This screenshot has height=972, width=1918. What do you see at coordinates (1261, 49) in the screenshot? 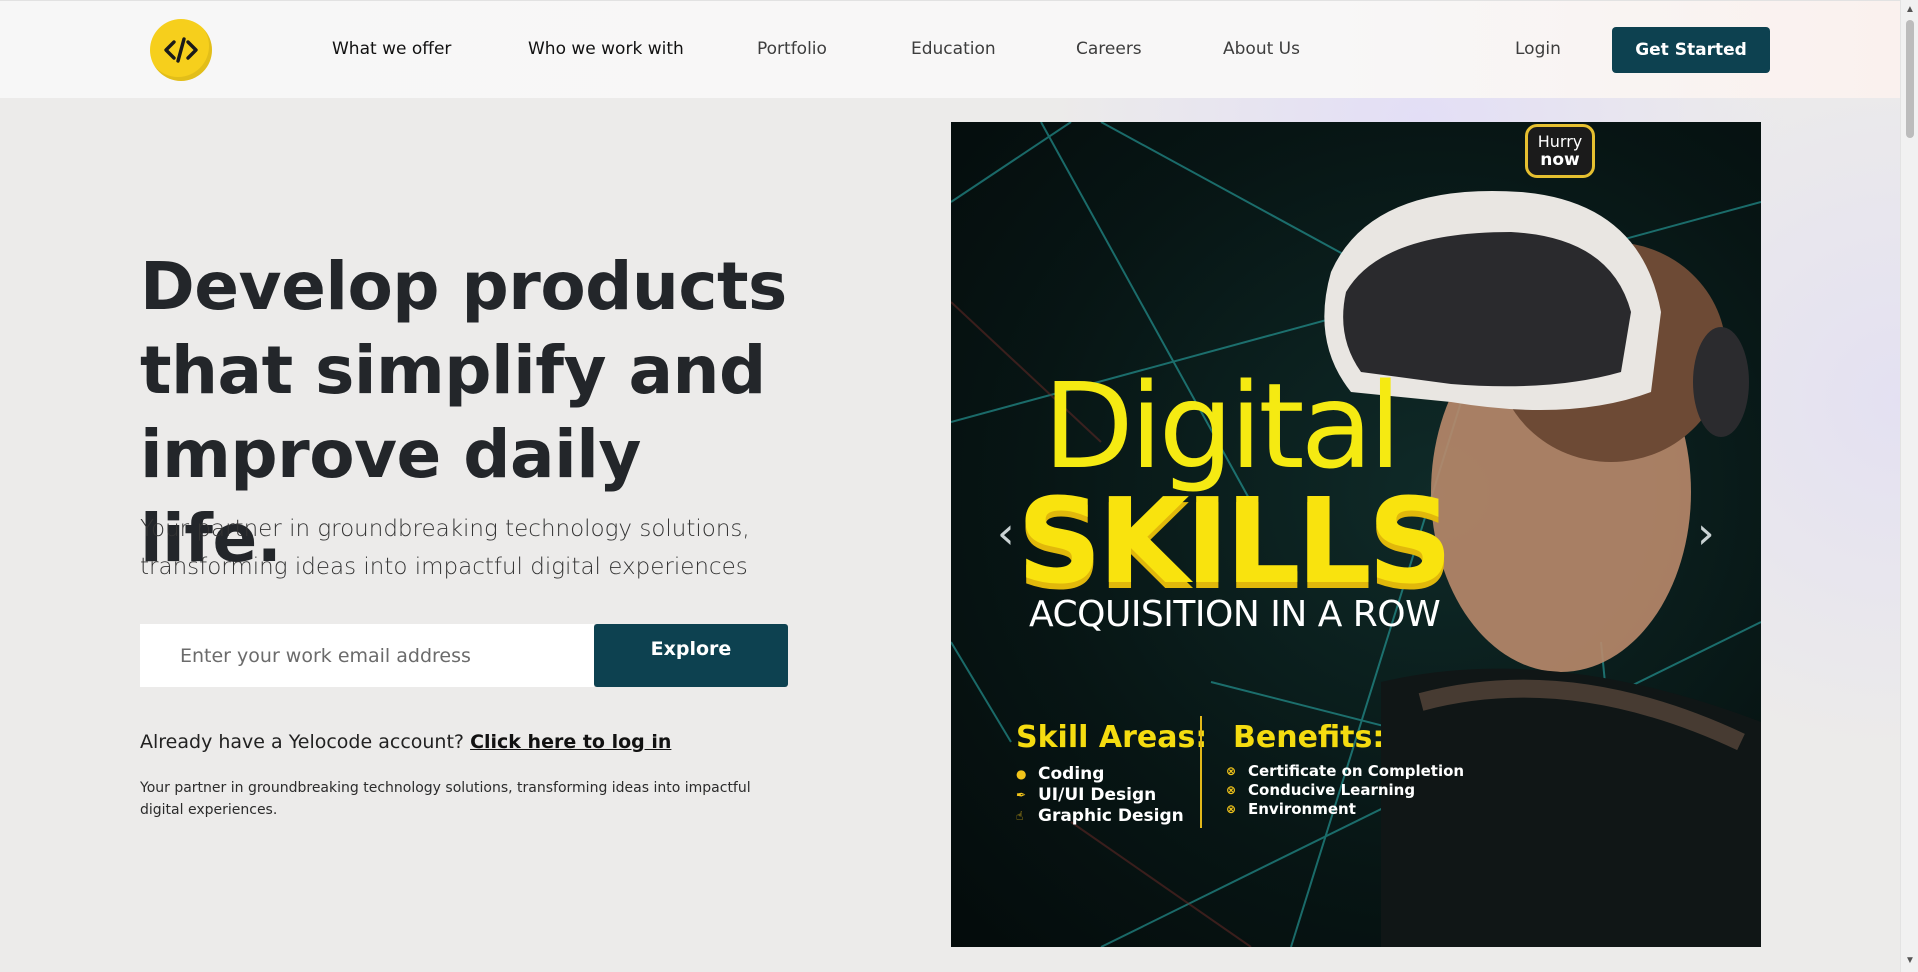
I see `nav-about-us: About Us` at bounding box center [1261, 49].